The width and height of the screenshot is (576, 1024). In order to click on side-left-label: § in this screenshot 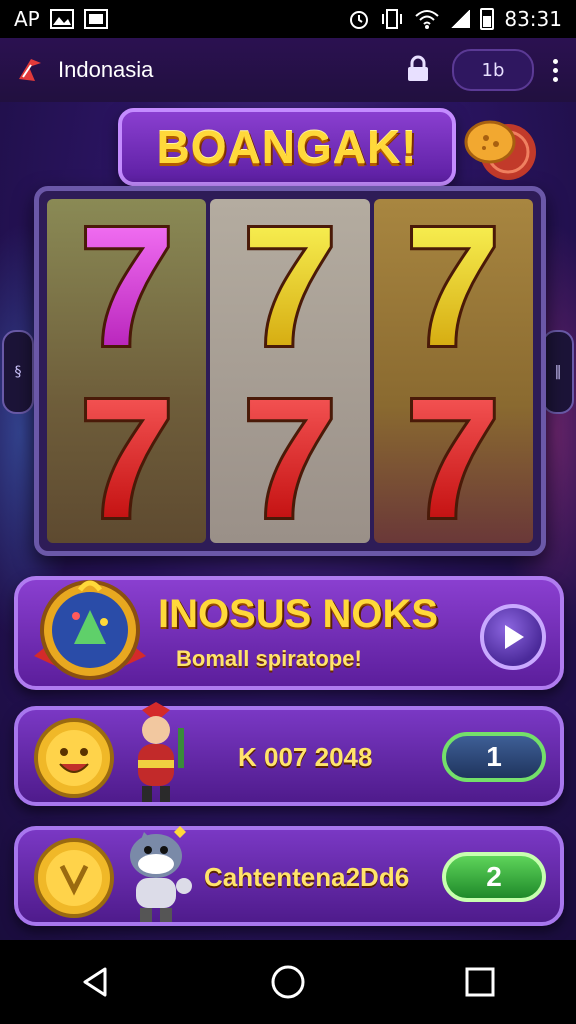, I will do `click(18, 372)`.